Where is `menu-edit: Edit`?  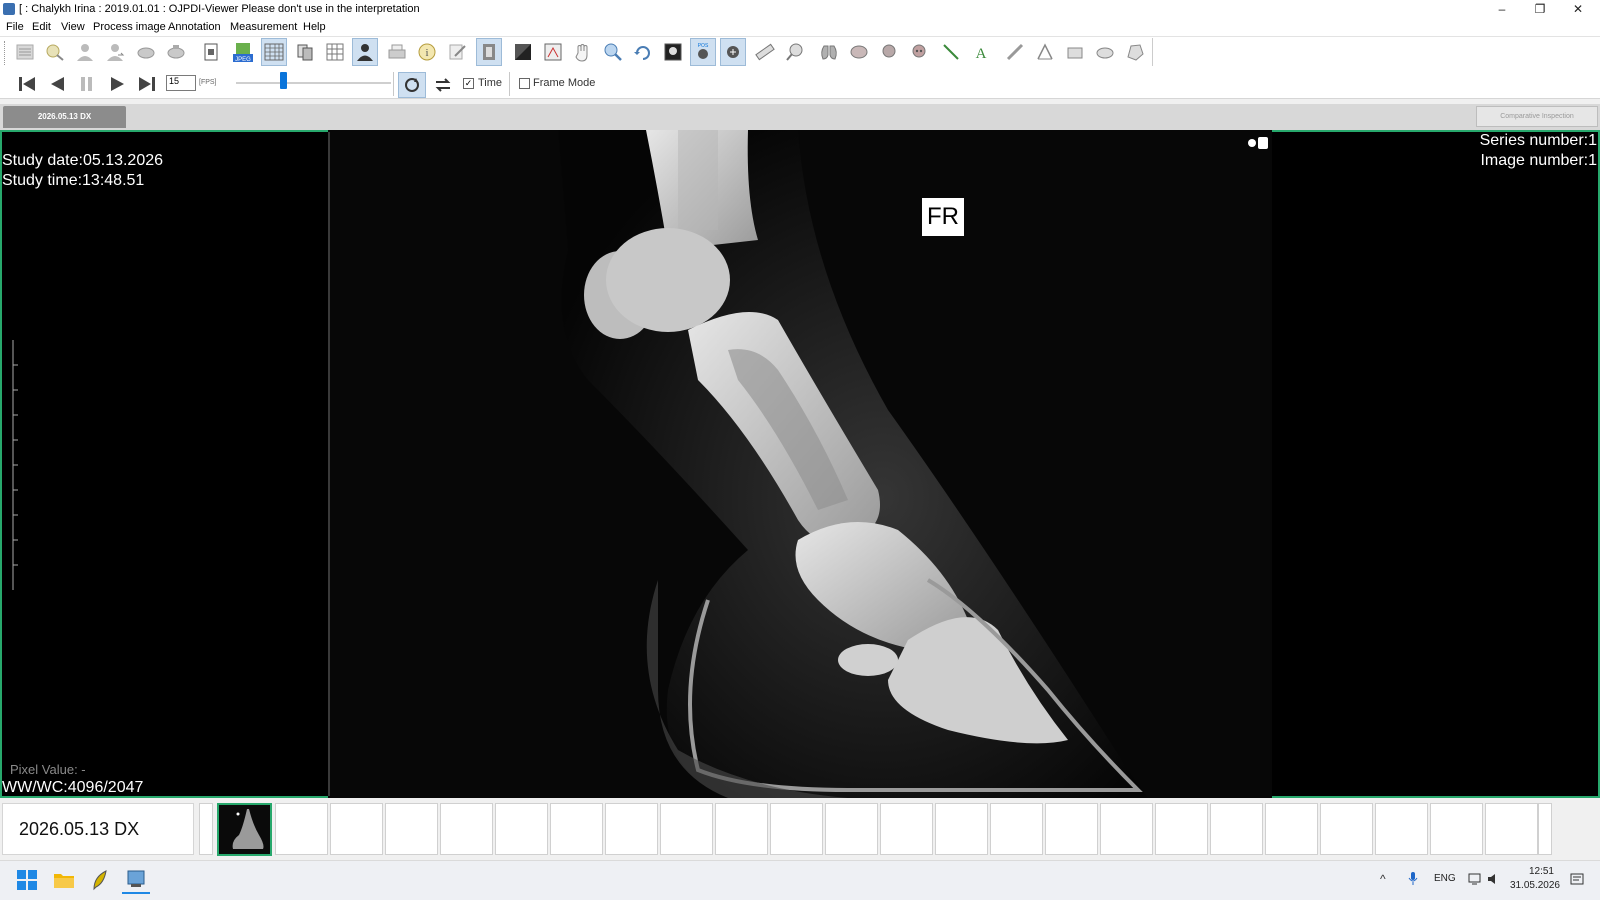 menu-edit: Edit is located at coordinates (41, 27).